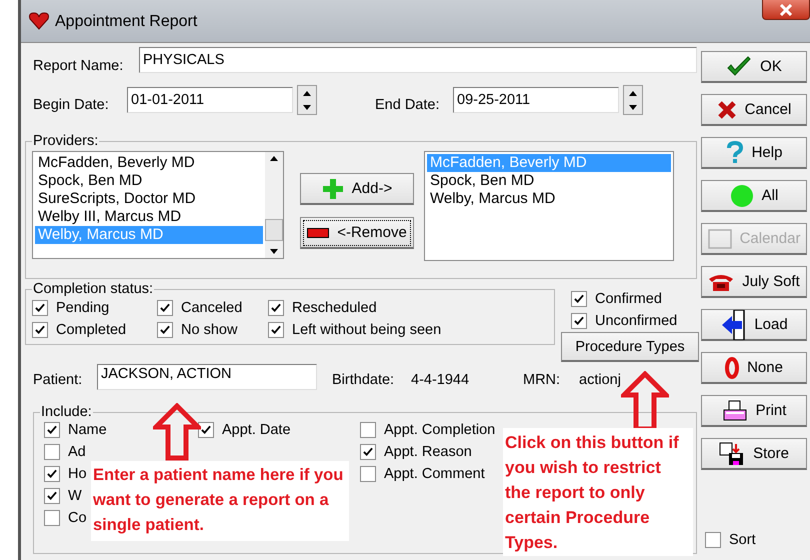  What do you see at coordinates (91, 330) in the screenshot?
I see `checkbox-label: Completed` at bounding box center [91, 330].